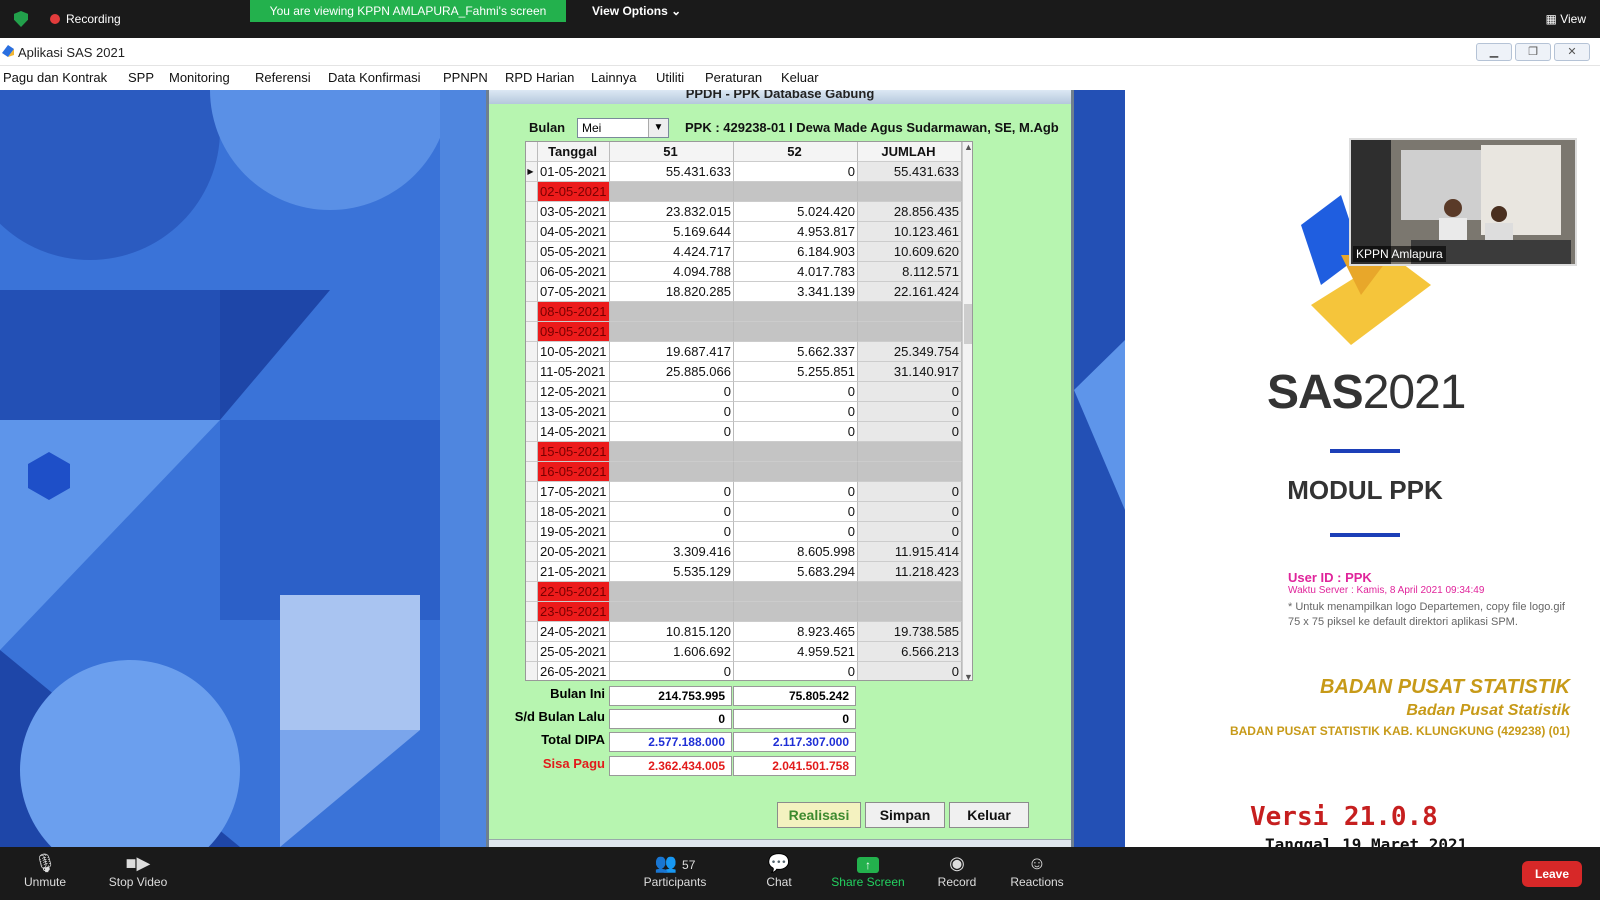 Image resolution: width=1600 pixels, height=900 pixels. I want to click on table-row: 24-05-2021 10.815.120 8.923.465 19.738.585, so click(749, 632).